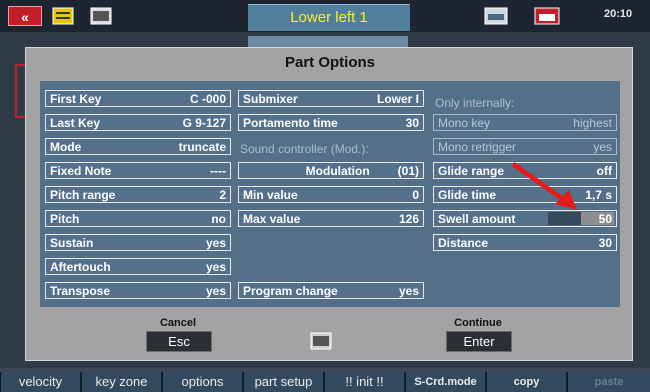 The height and width of the screenshot is (392, 650). I want to click on field-label: Max value, so click(272, 218).